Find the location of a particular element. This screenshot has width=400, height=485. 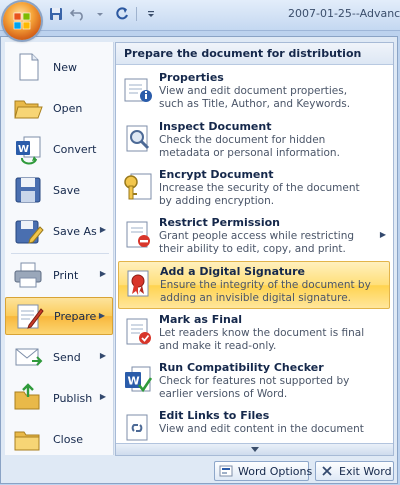

open-folder-icon is located at coordinates (28, 109).